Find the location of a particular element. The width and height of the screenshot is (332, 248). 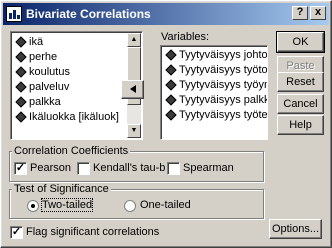

spearman-checkbox is located at coordinates (173, 168).